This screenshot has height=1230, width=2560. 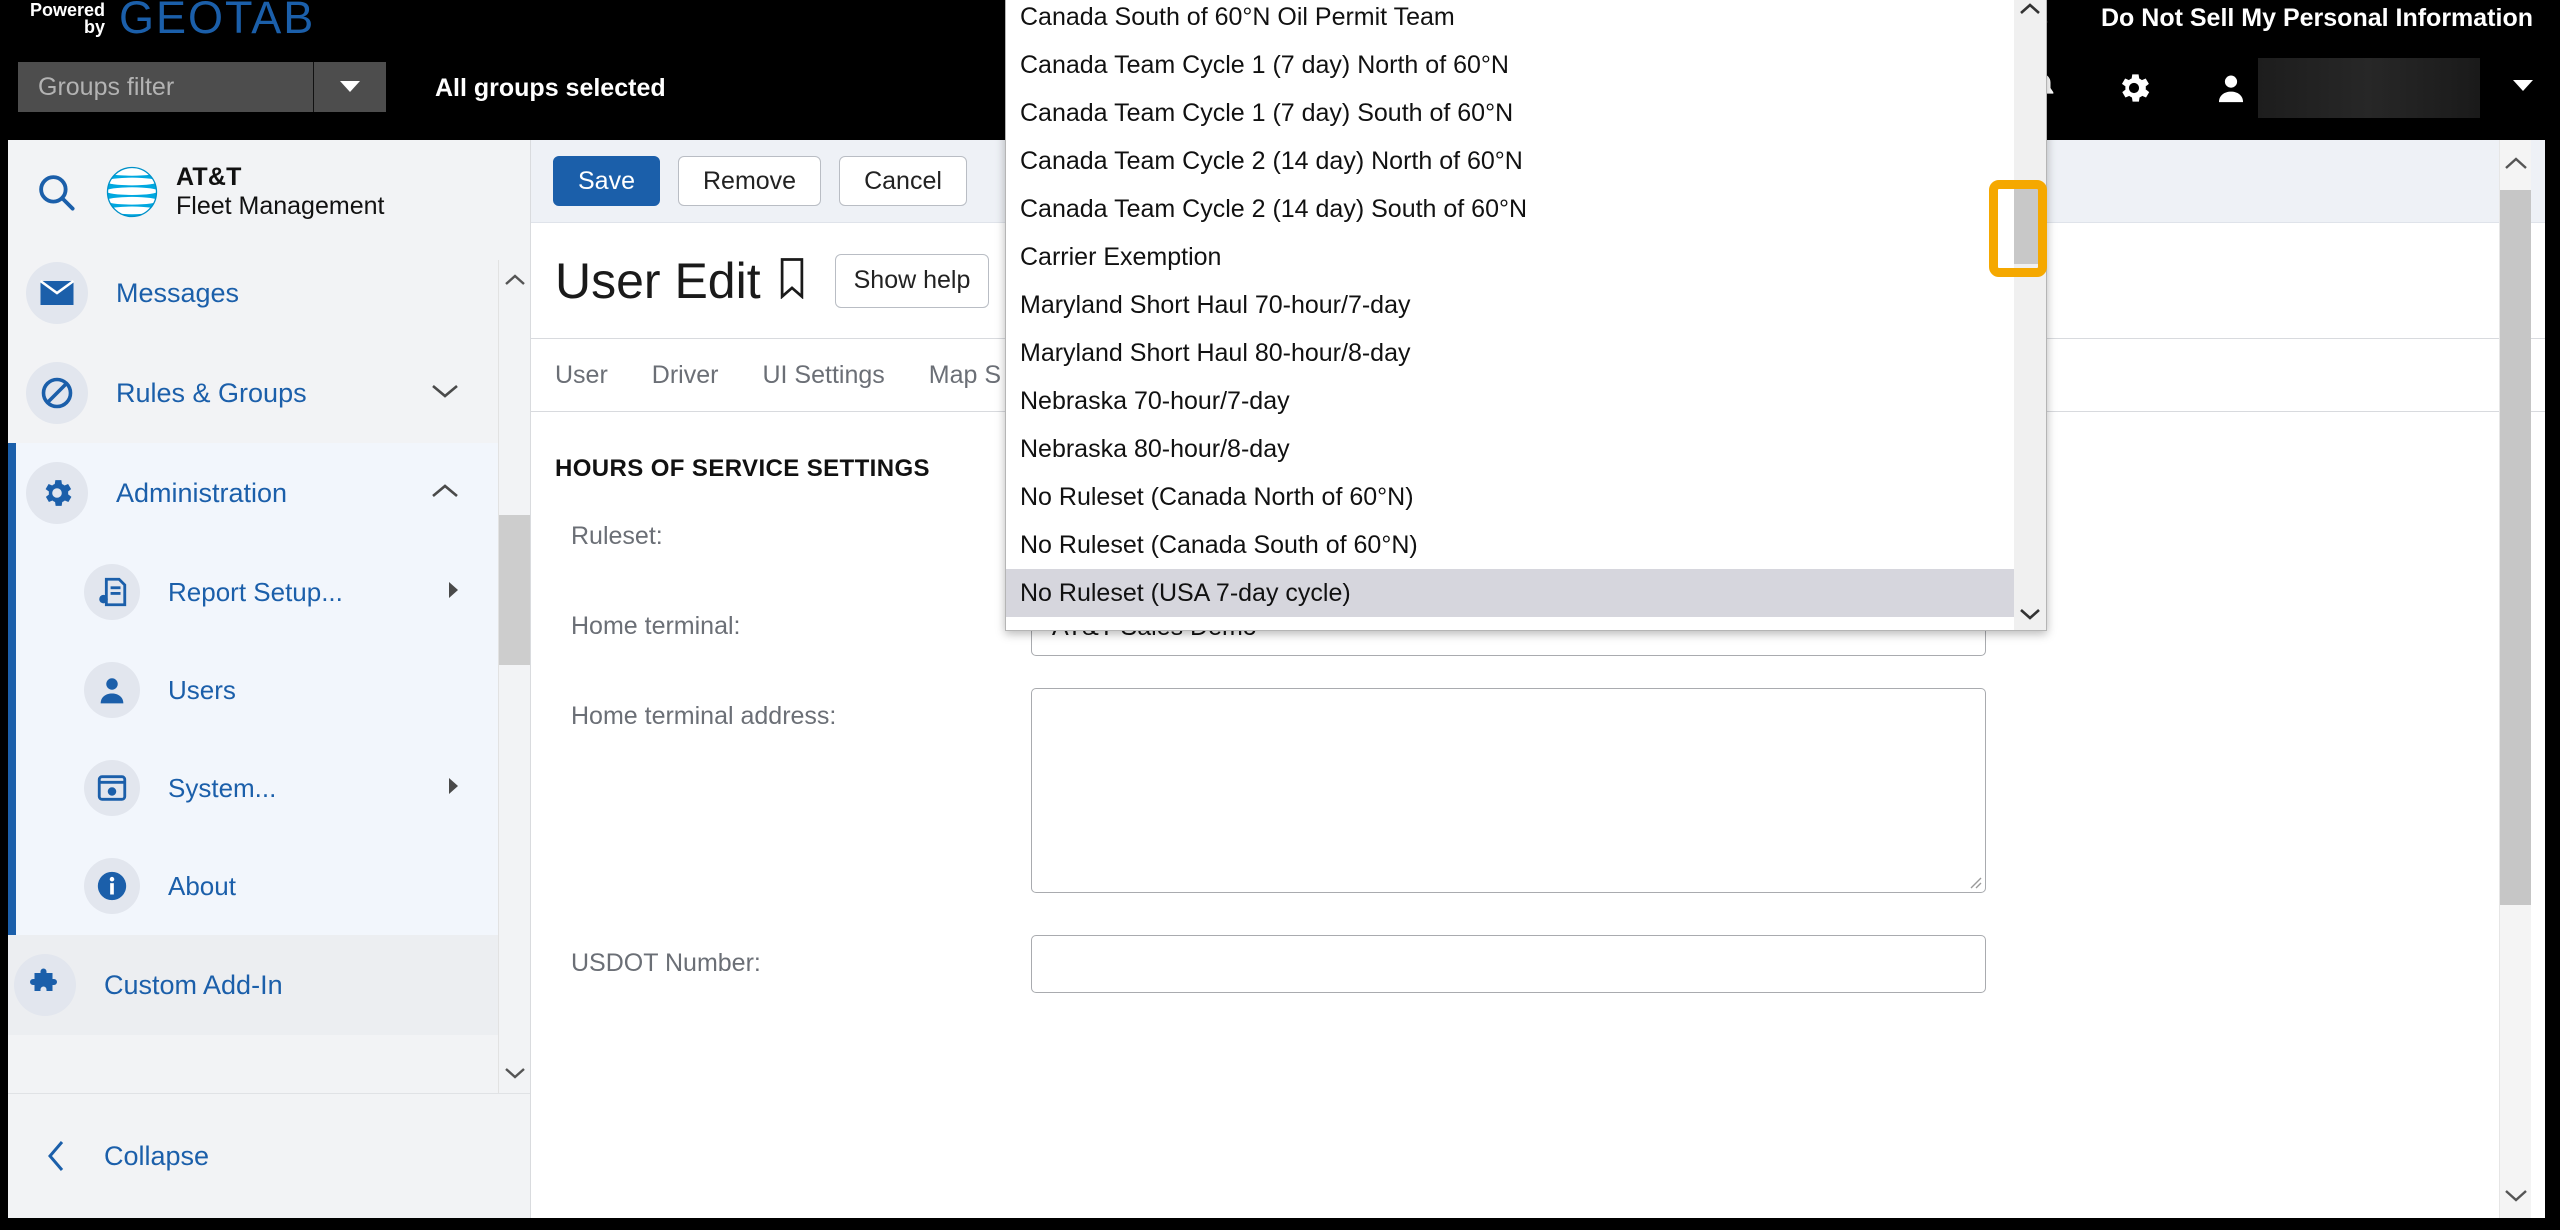 I want to click on main-scrollbar, so click(x=2515, y=679).